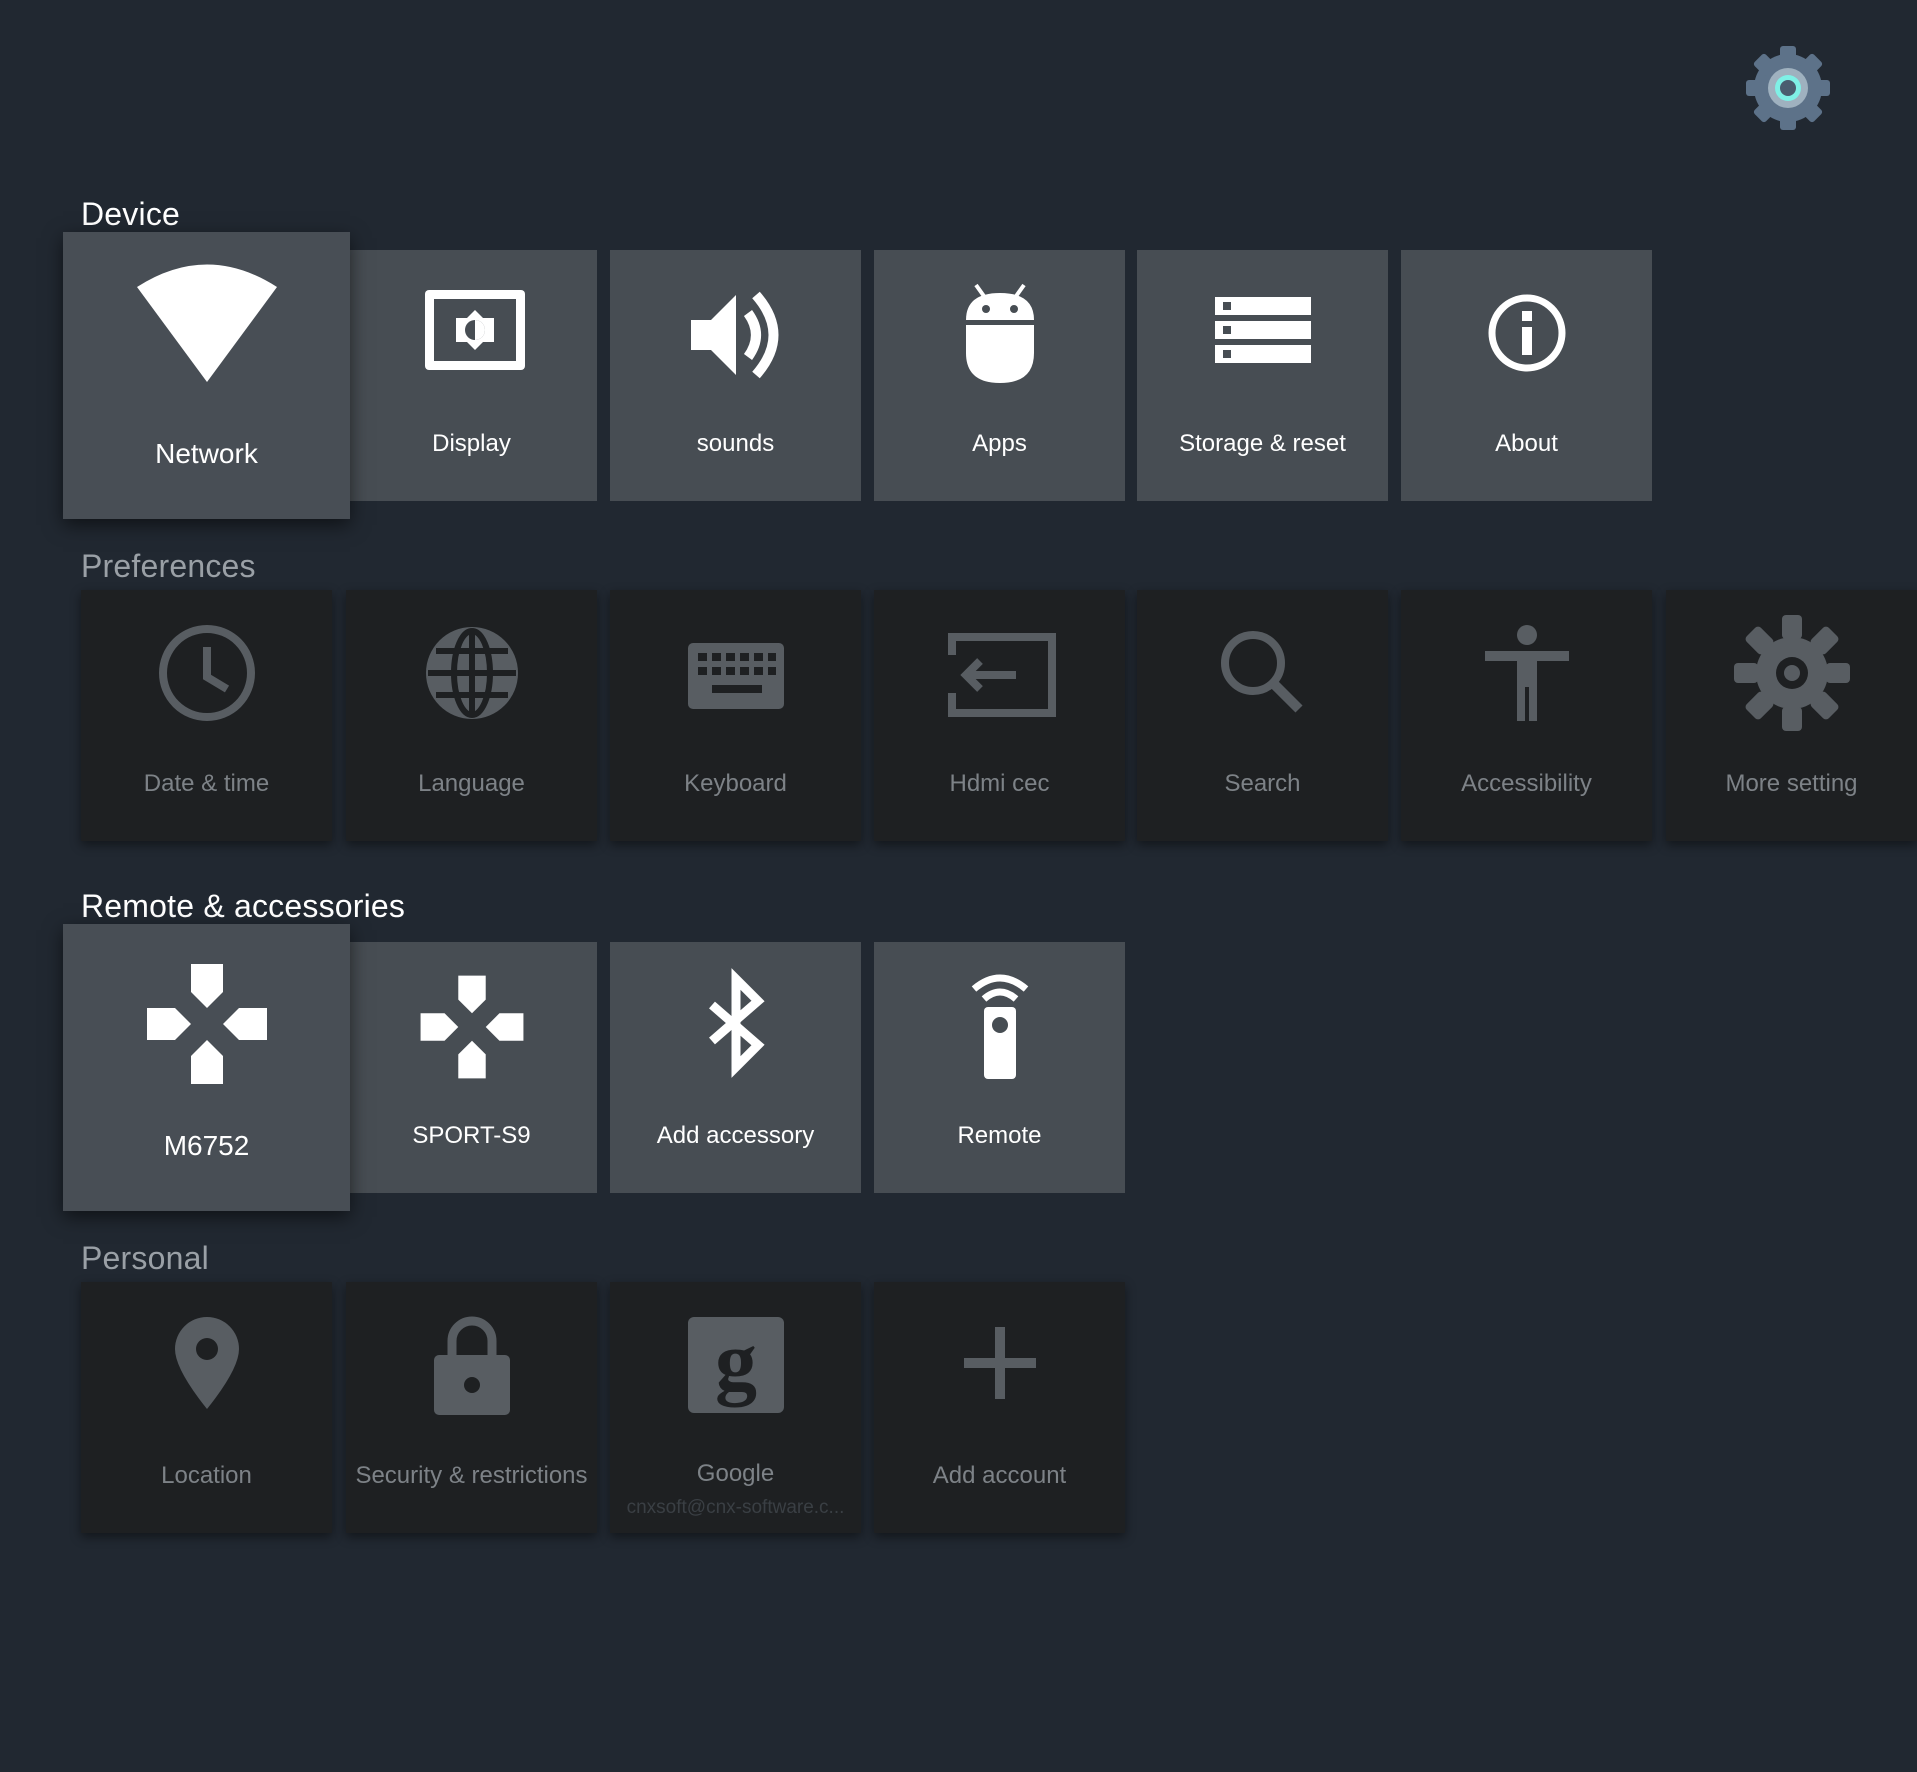 The height and width of the screenshot is (1772, 1917). I want to click on tile-label: SPORT-S9, so click(471, 1135).